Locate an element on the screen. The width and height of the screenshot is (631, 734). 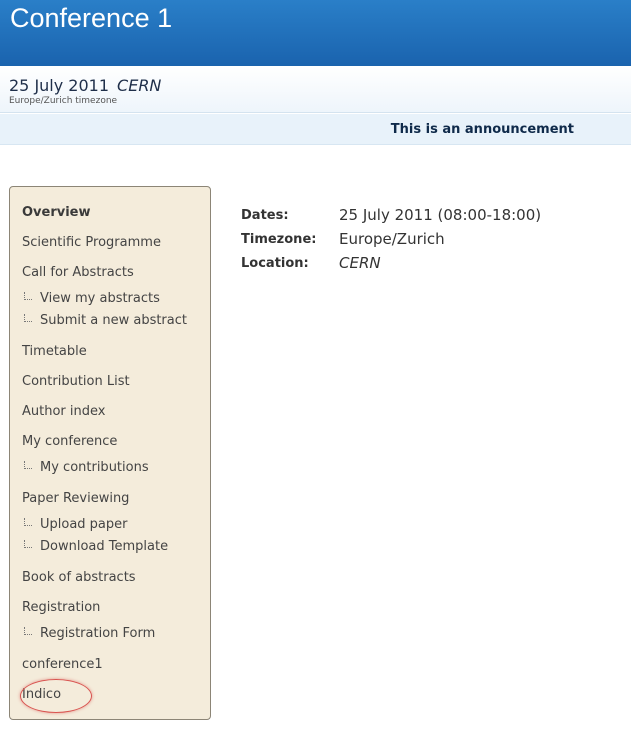
menu-item-indico: Indico is located at coordinates (56, 696).